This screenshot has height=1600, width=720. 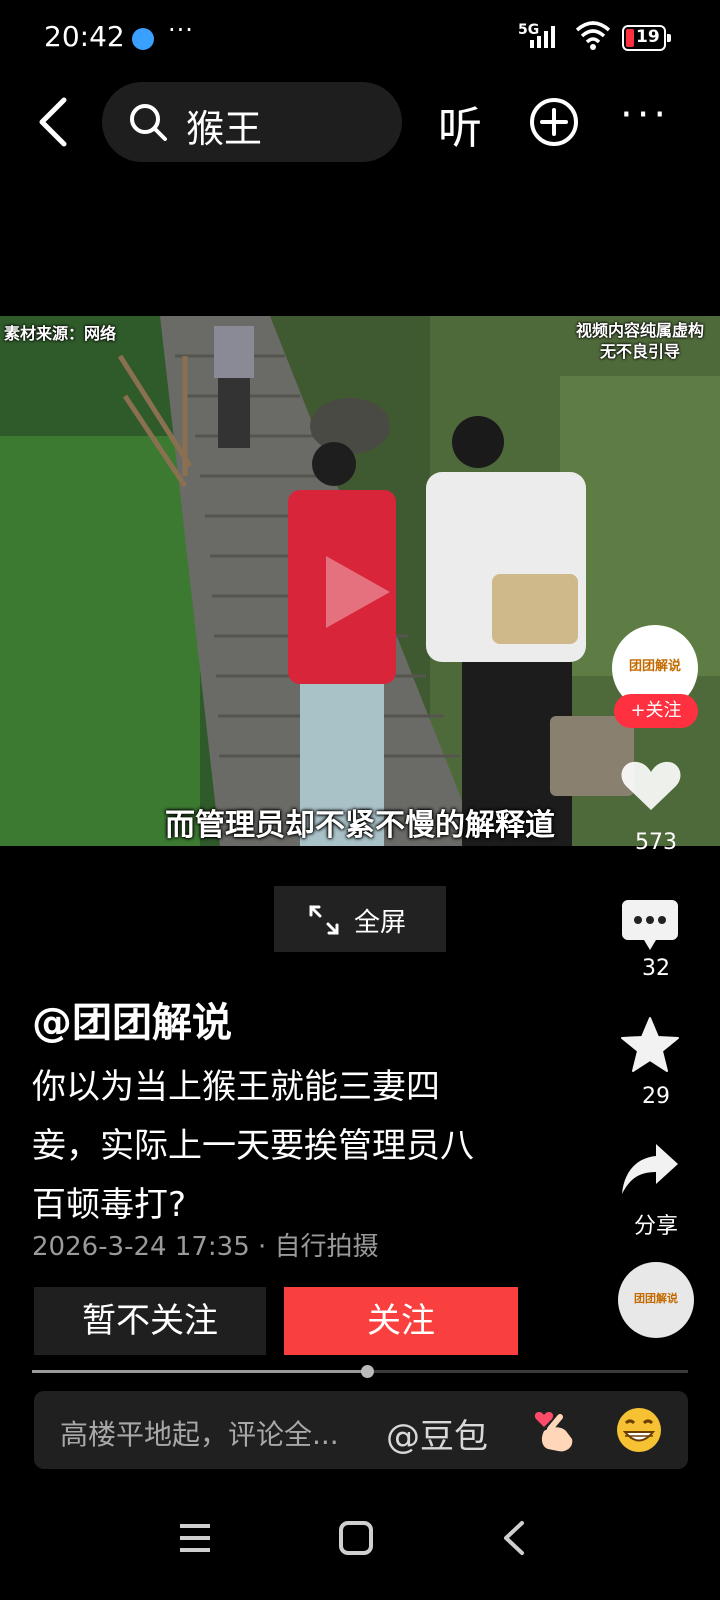 I want to click on fullscreen-button: 全屏, so click(x=360, y=919).